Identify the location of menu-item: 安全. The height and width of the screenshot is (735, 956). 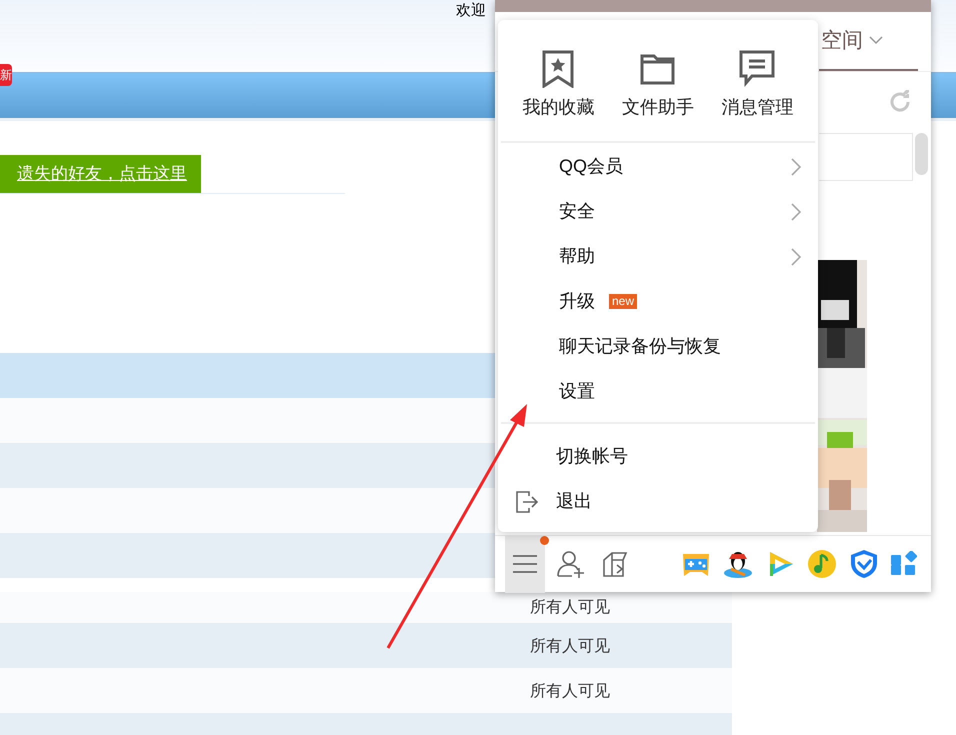
(658, 211).